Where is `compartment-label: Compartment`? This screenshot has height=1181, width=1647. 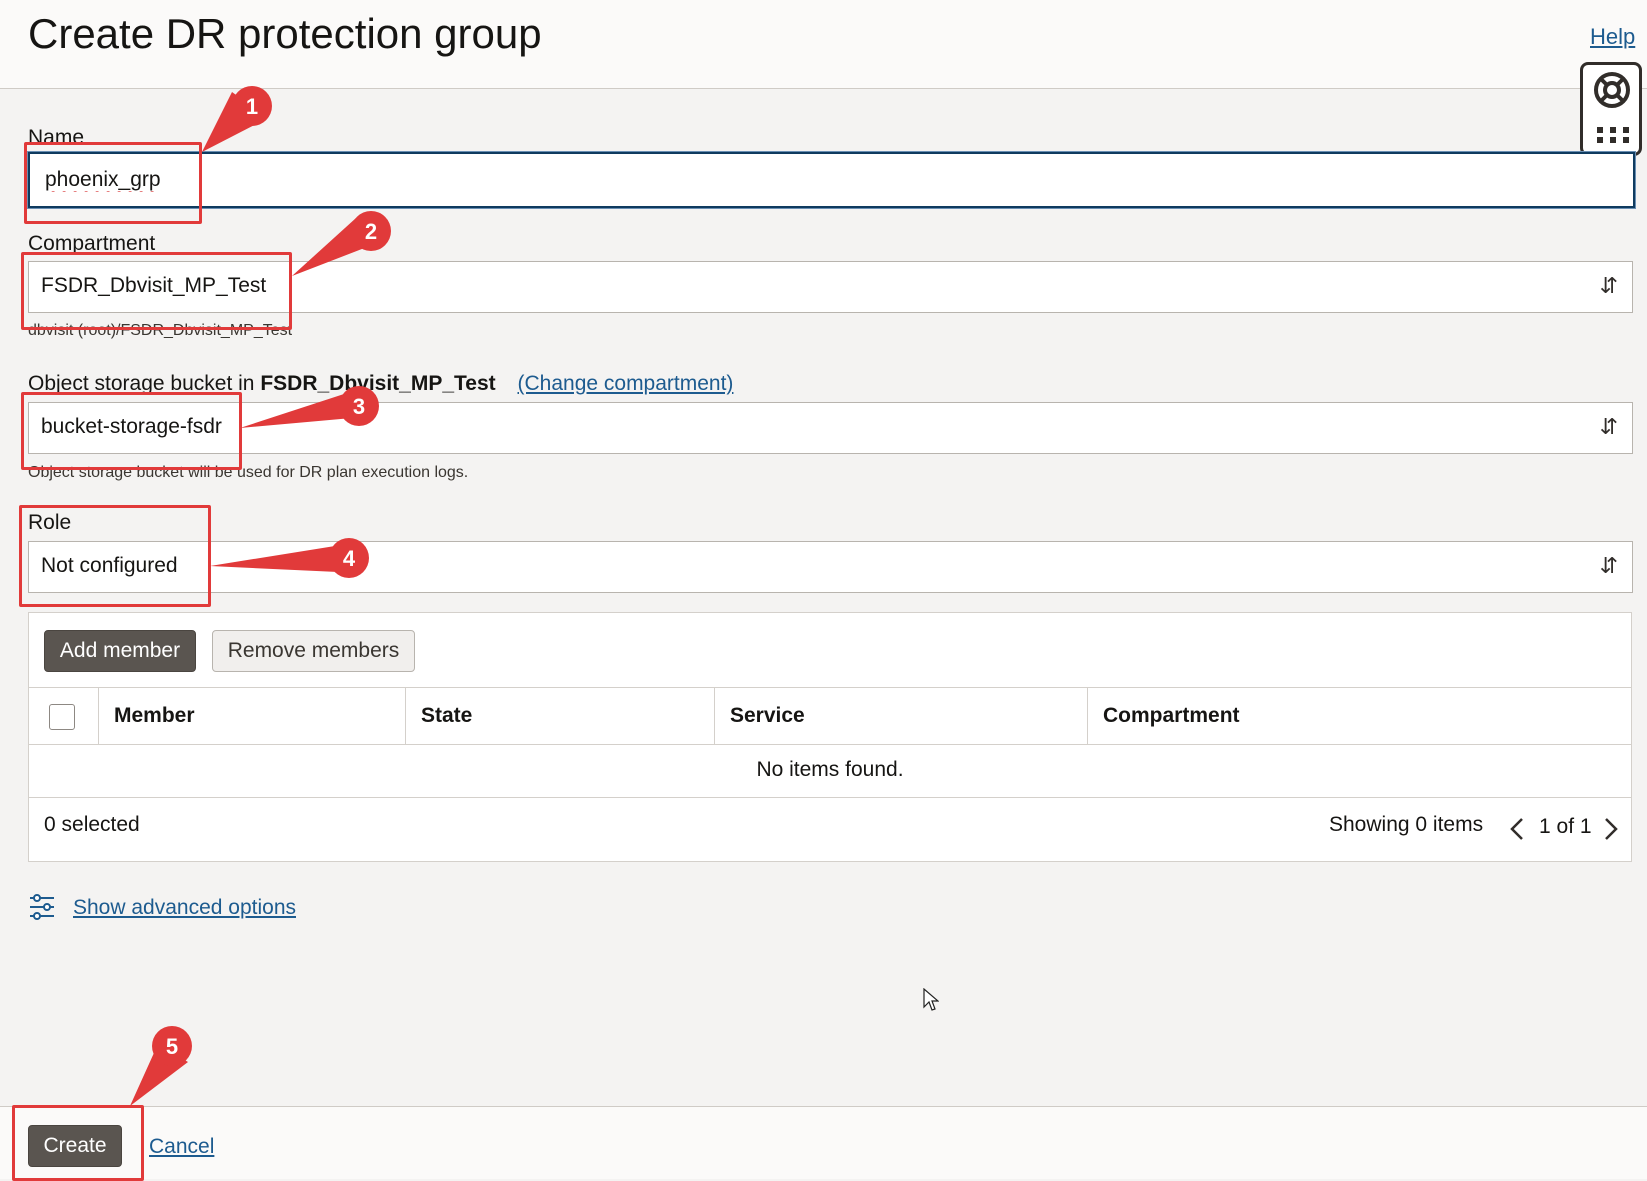 compartment-label: Compartment is located at coordinates (92, 243).